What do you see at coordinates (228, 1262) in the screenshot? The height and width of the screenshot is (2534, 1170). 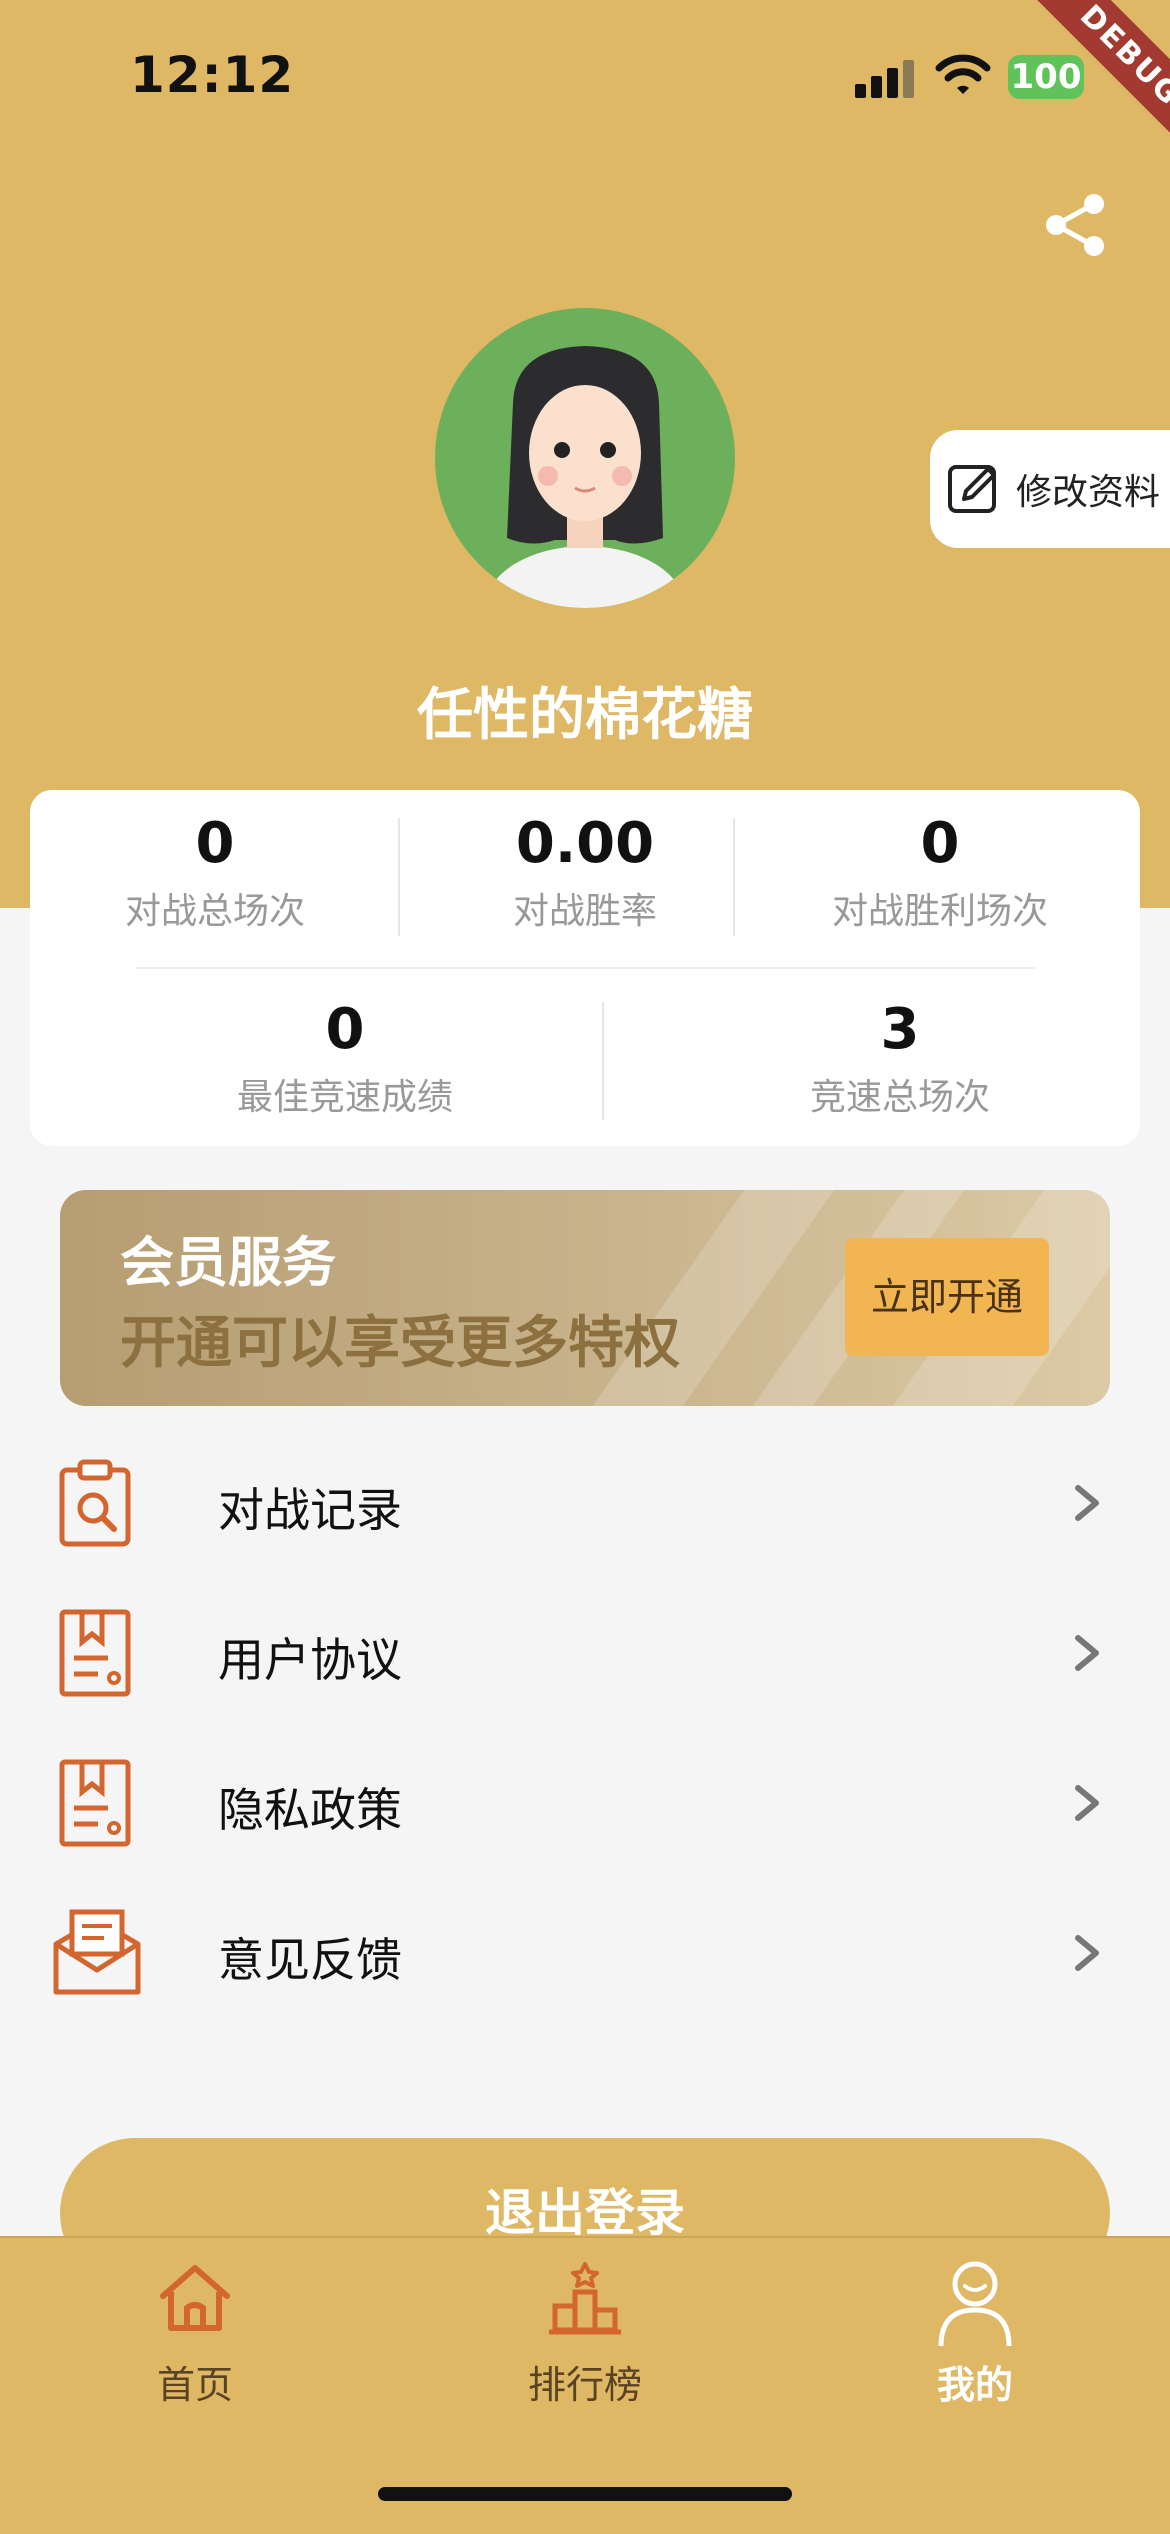 I see `member-title: 会员服务` at bounding box center [228, 1262].